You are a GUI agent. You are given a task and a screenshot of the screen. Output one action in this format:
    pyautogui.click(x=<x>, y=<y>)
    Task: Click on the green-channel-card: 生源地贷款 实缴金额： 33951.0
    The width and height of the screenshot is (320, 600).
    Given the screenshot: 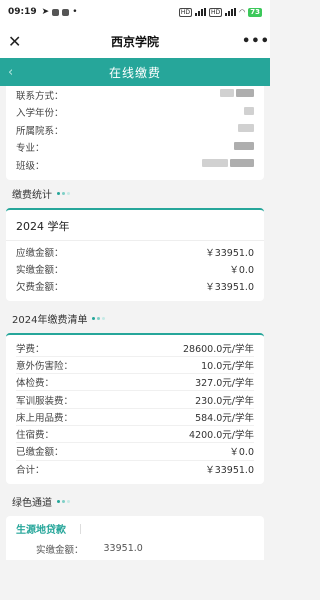 What is the action you would take?
    pyautogui.click(x=135, y=537)
    